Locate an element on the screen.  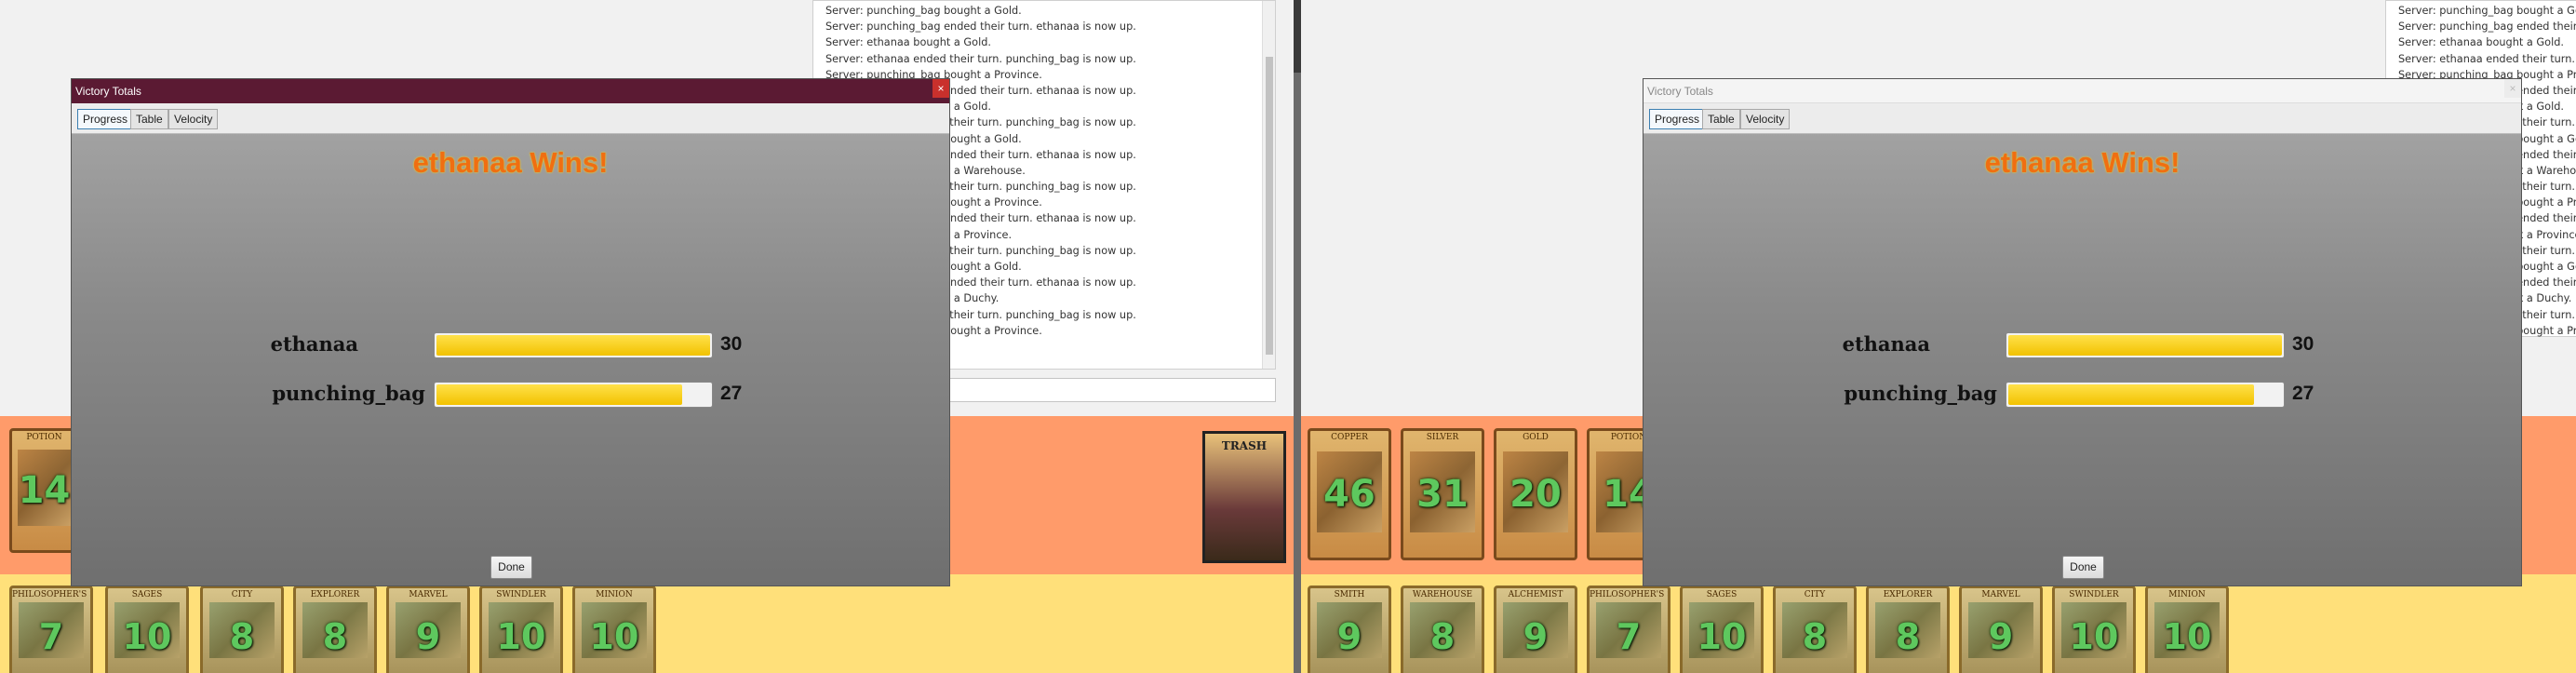
card-name: SILVER is located at coordinates (1442, 437).